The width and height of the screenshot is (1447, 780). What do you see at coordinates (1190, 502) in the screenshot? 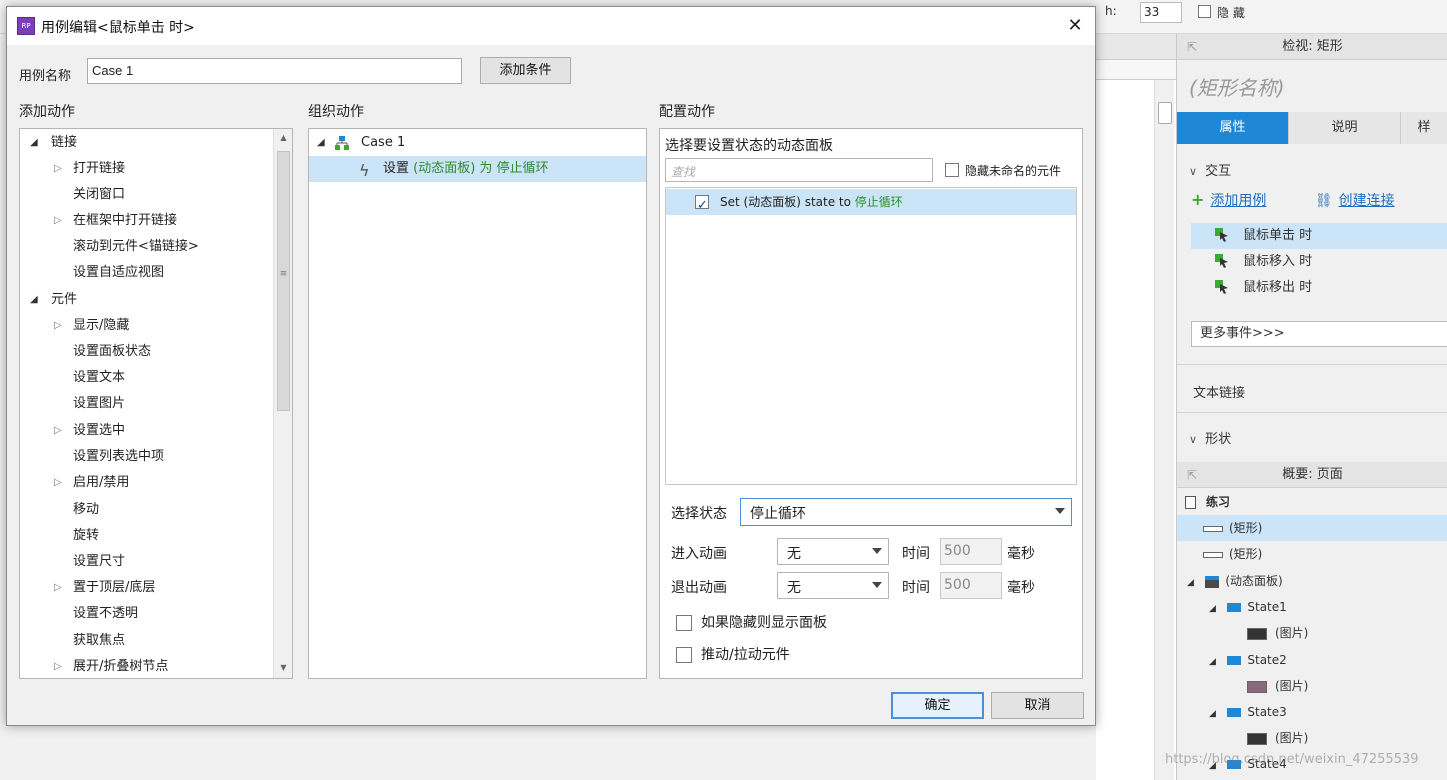
I see `page-icon` at bounding box center [1190, 502].